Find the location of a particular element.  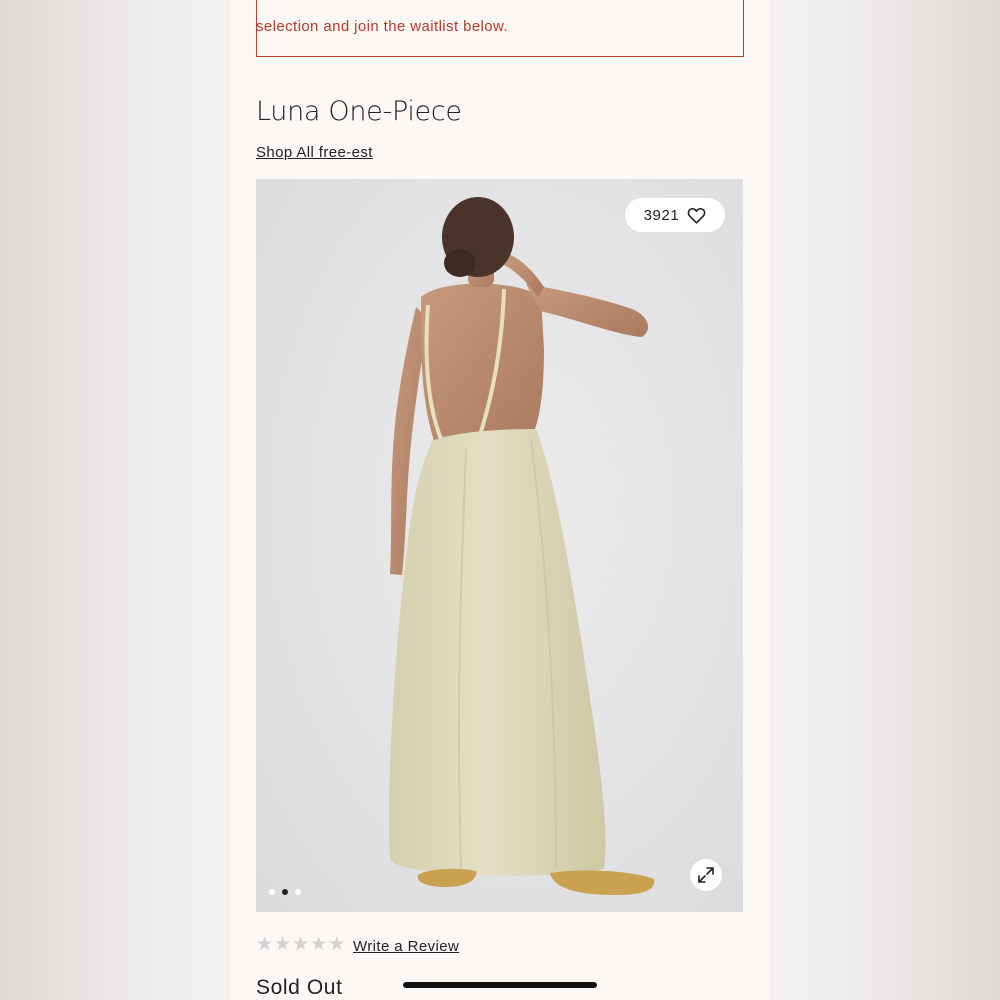

carousel-dots is located at coordinates (285, 892).